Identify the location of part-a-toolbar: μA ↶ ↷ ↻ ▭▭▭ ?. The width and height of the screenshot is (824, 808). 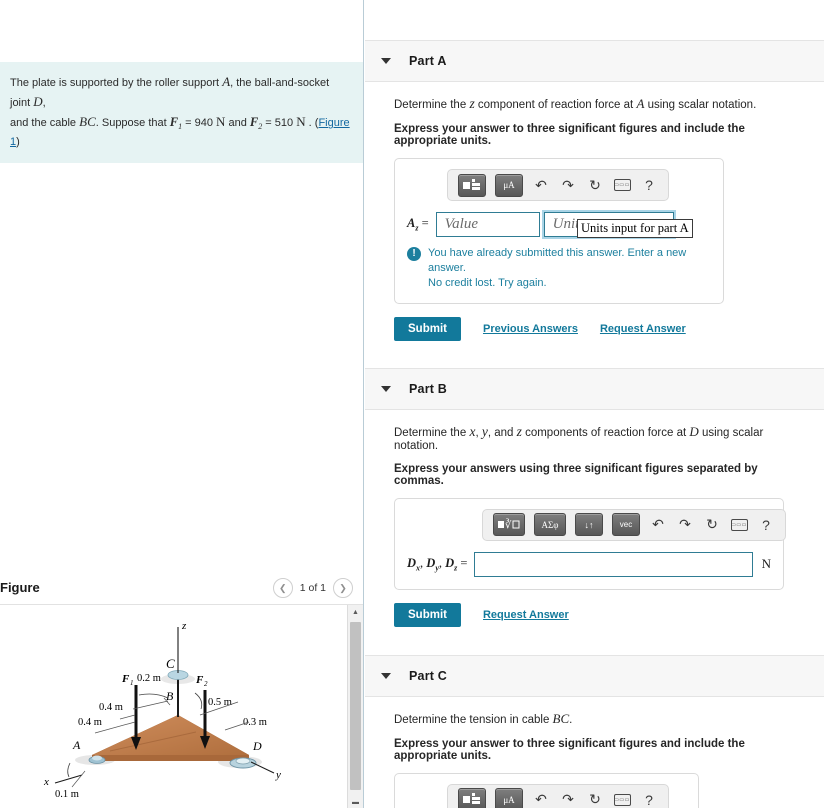
(558, 185).